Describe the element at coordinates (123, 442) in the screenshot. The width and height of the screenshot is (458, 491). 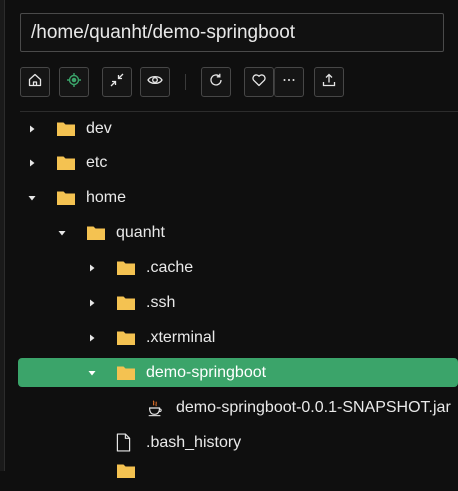
I see `file-icon` at that location.